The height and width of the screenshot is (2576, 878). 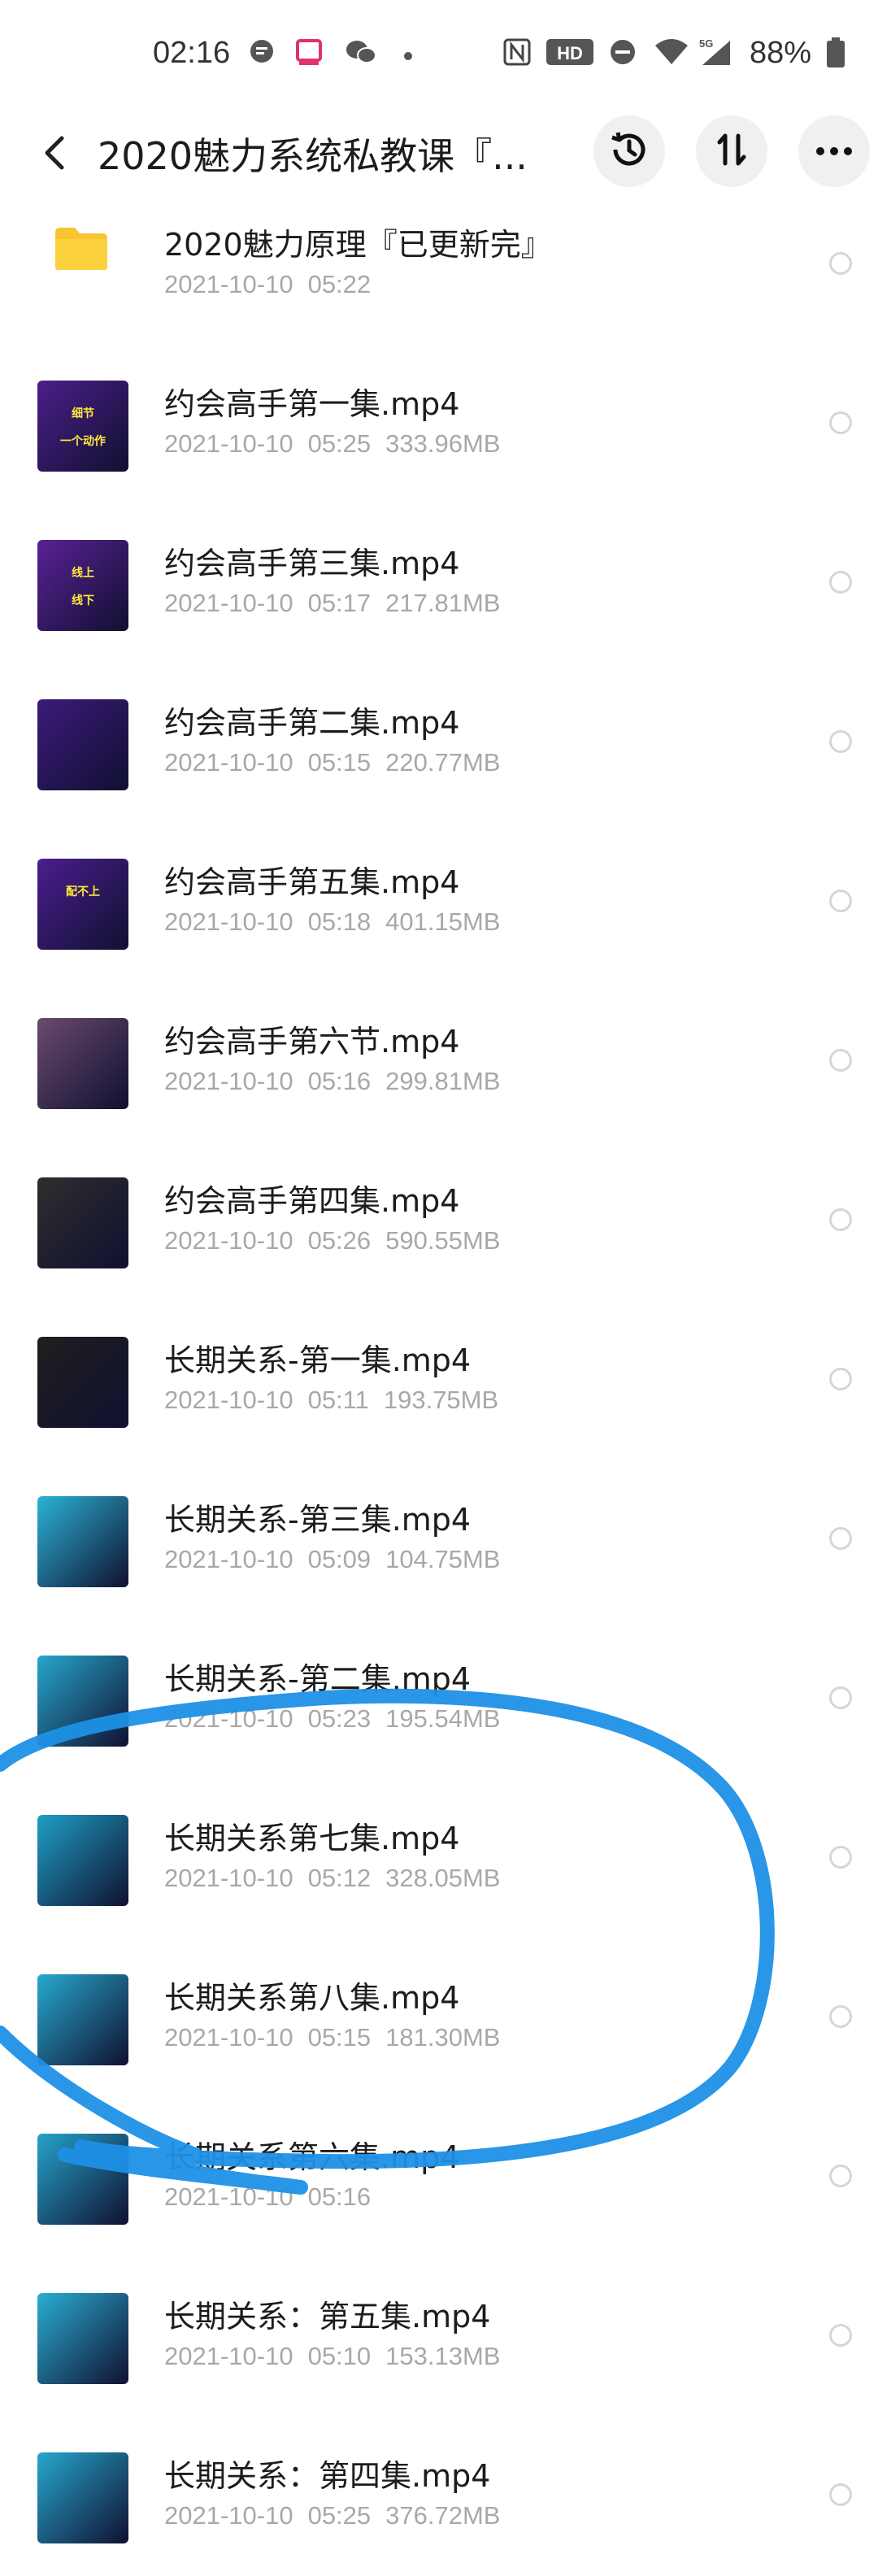 I want to click on file-name: 长期关系第八集.mp4, so click(x=312, y=1998).